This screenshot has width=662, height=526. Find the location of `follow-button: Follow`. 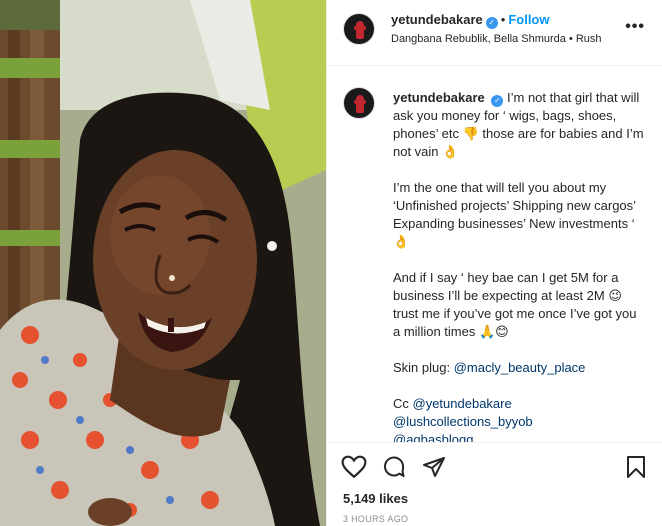

follow-button: Follow is located at coordinates (528, 19).